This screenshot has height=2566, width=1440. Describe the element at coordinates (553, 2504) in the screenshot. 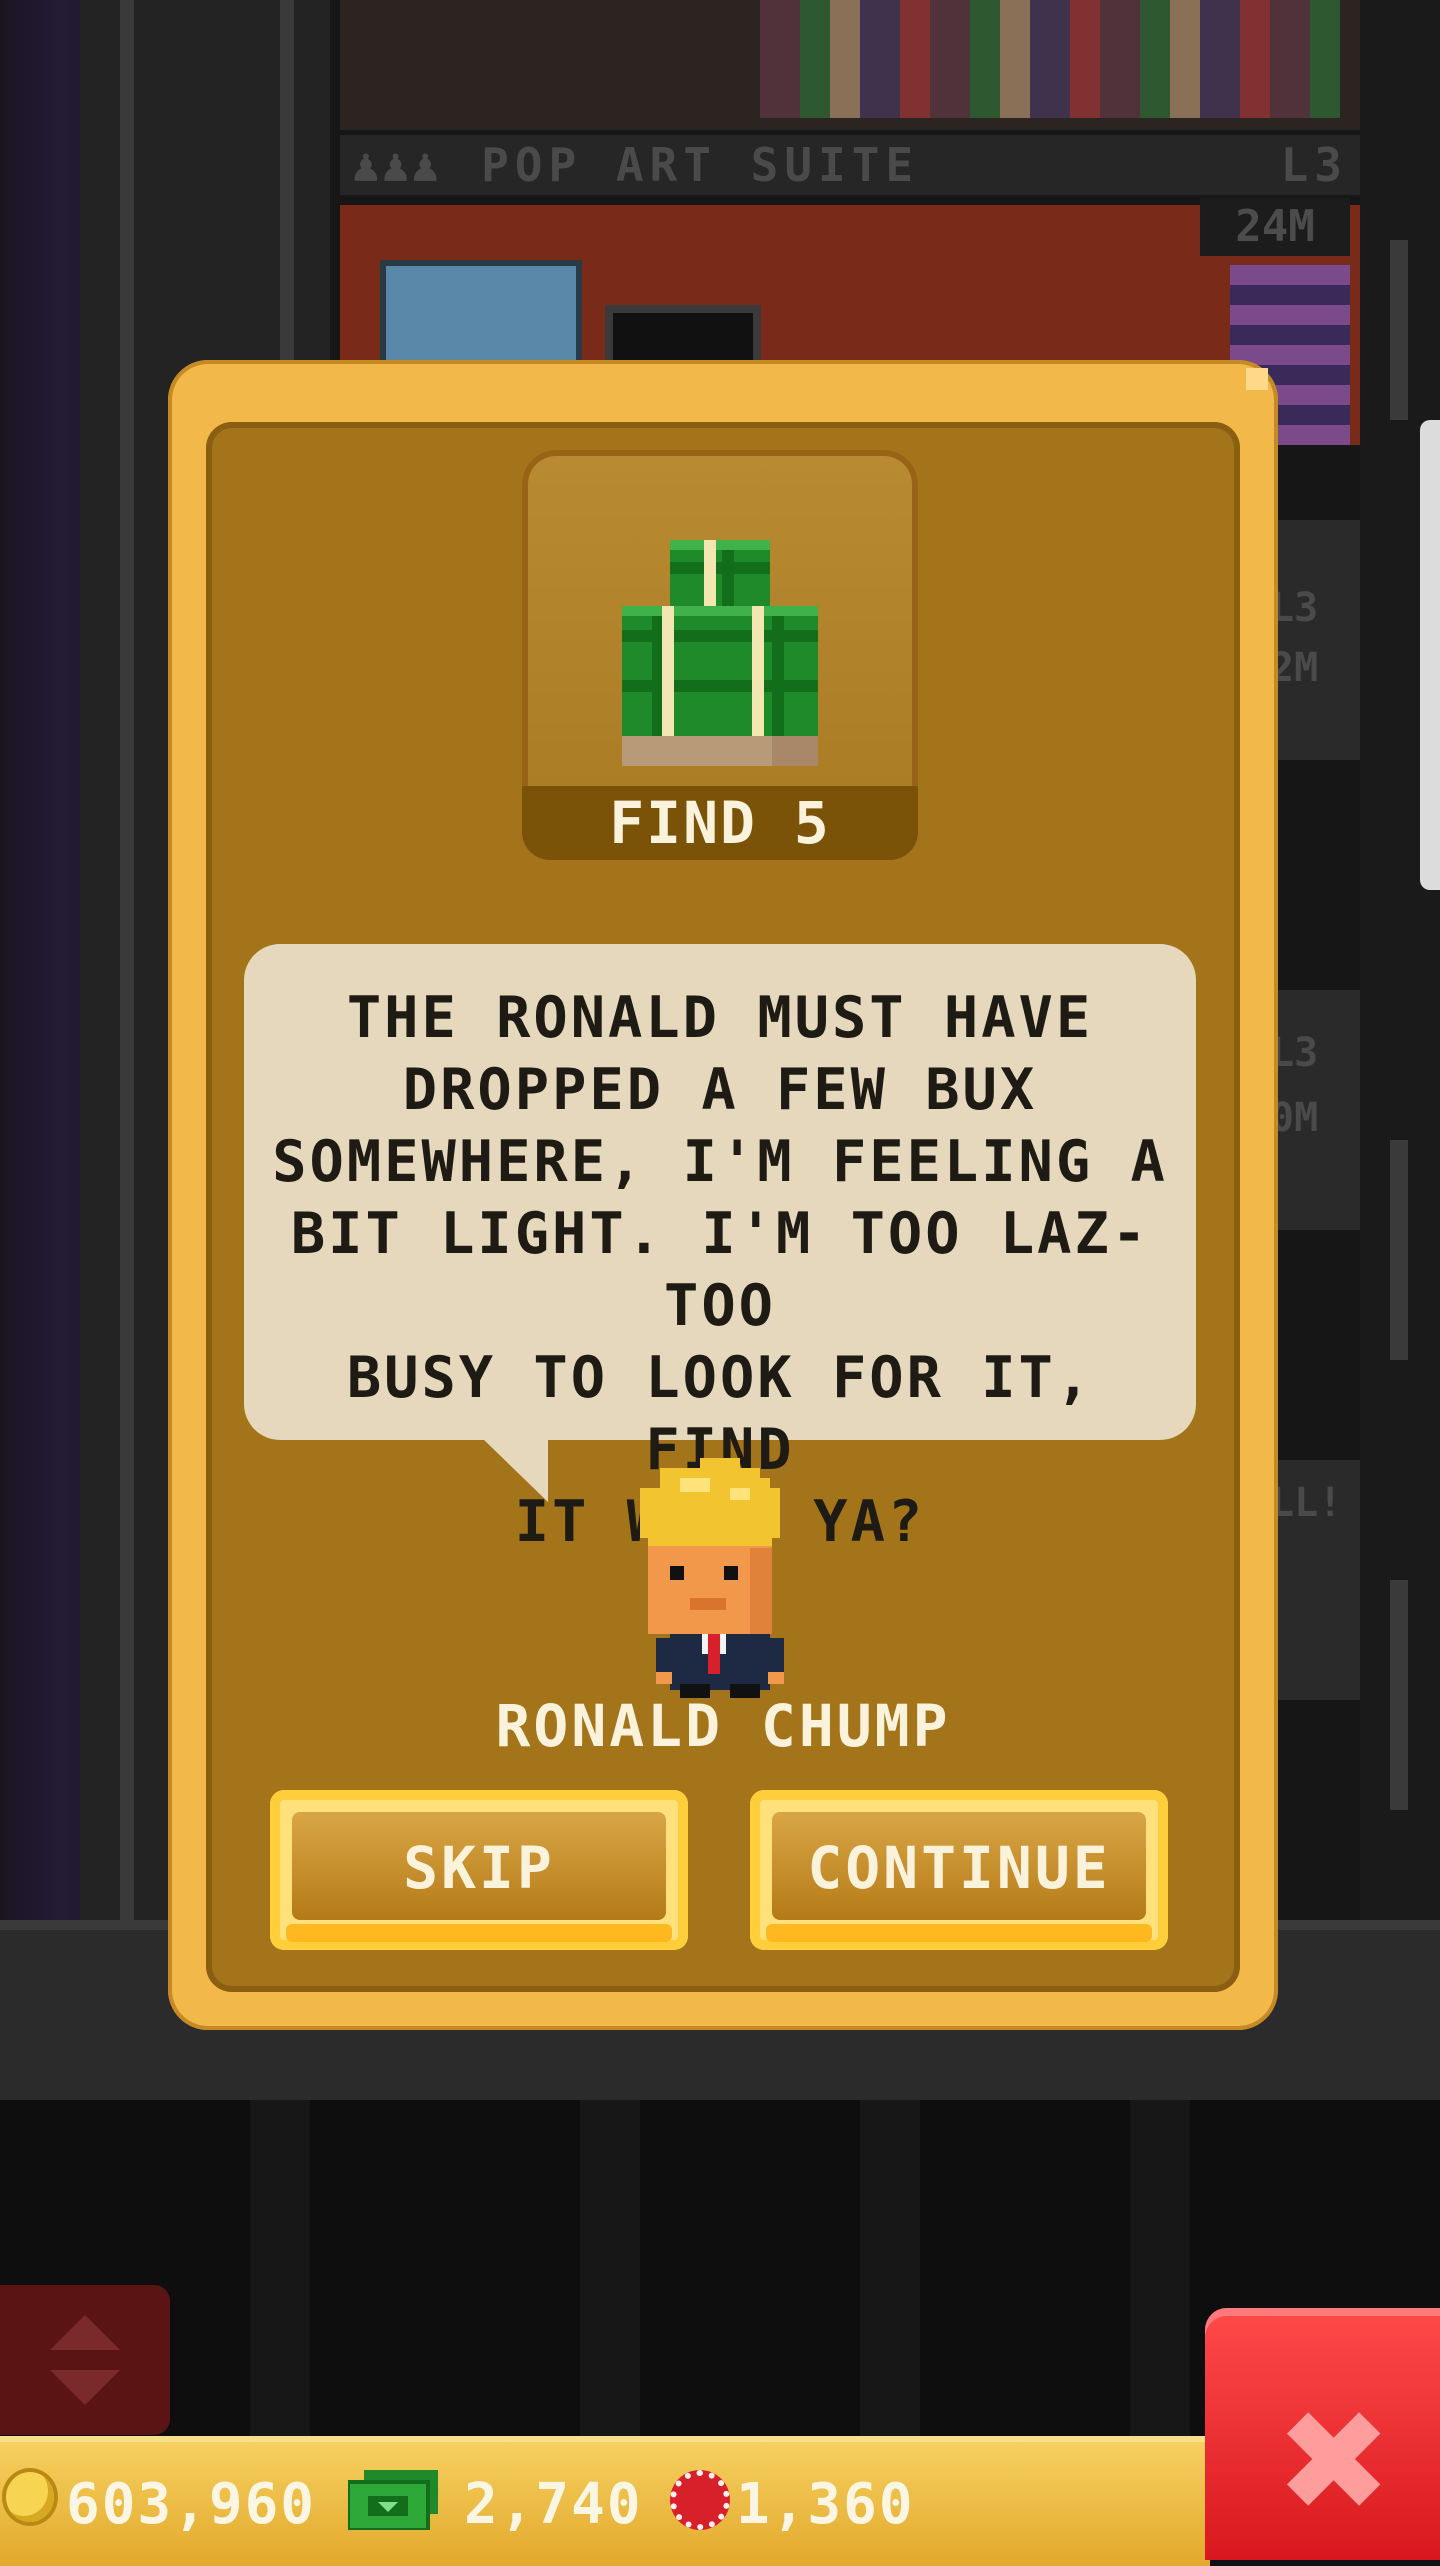

I see `bux-count: 2,740` at that location.